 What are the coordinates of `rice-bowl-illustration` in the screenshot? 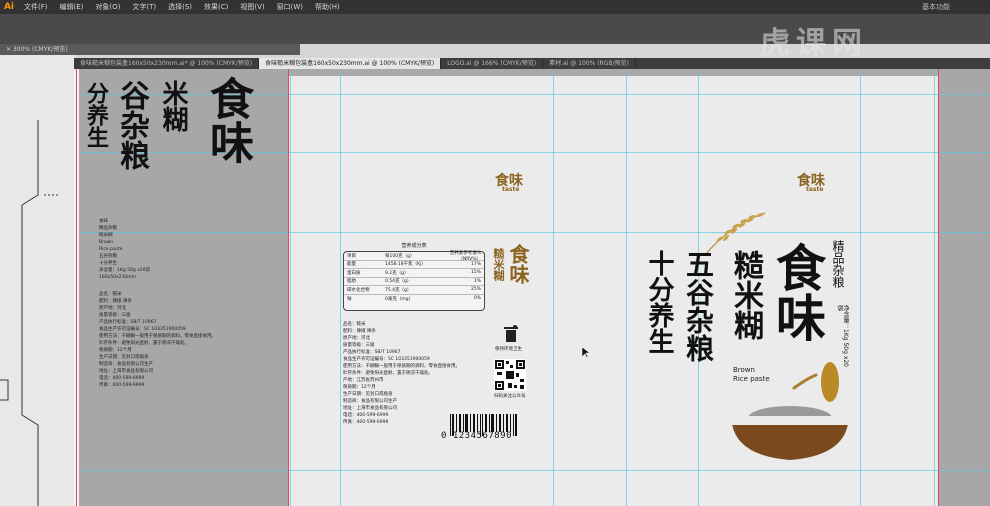 It's located at (790, 411).